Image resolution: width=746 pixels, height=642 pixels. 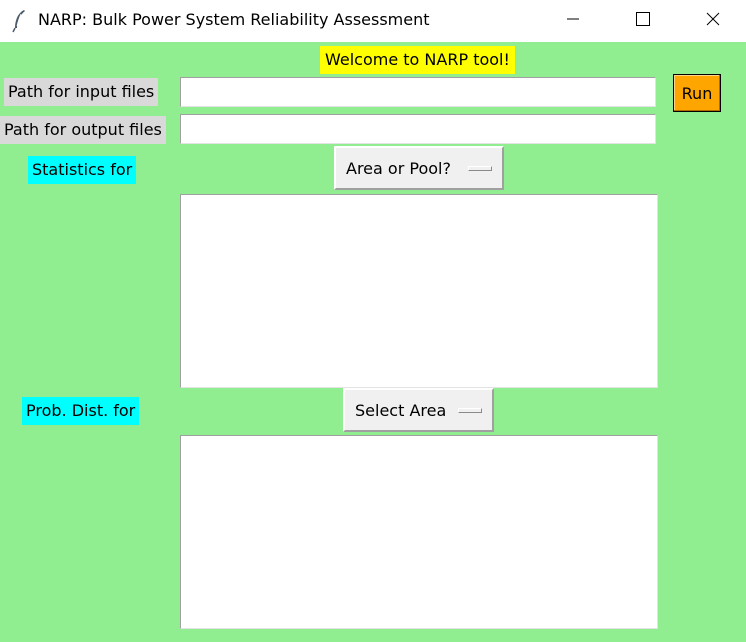 I want to click on output-path-field, so click(x=418, y=129).